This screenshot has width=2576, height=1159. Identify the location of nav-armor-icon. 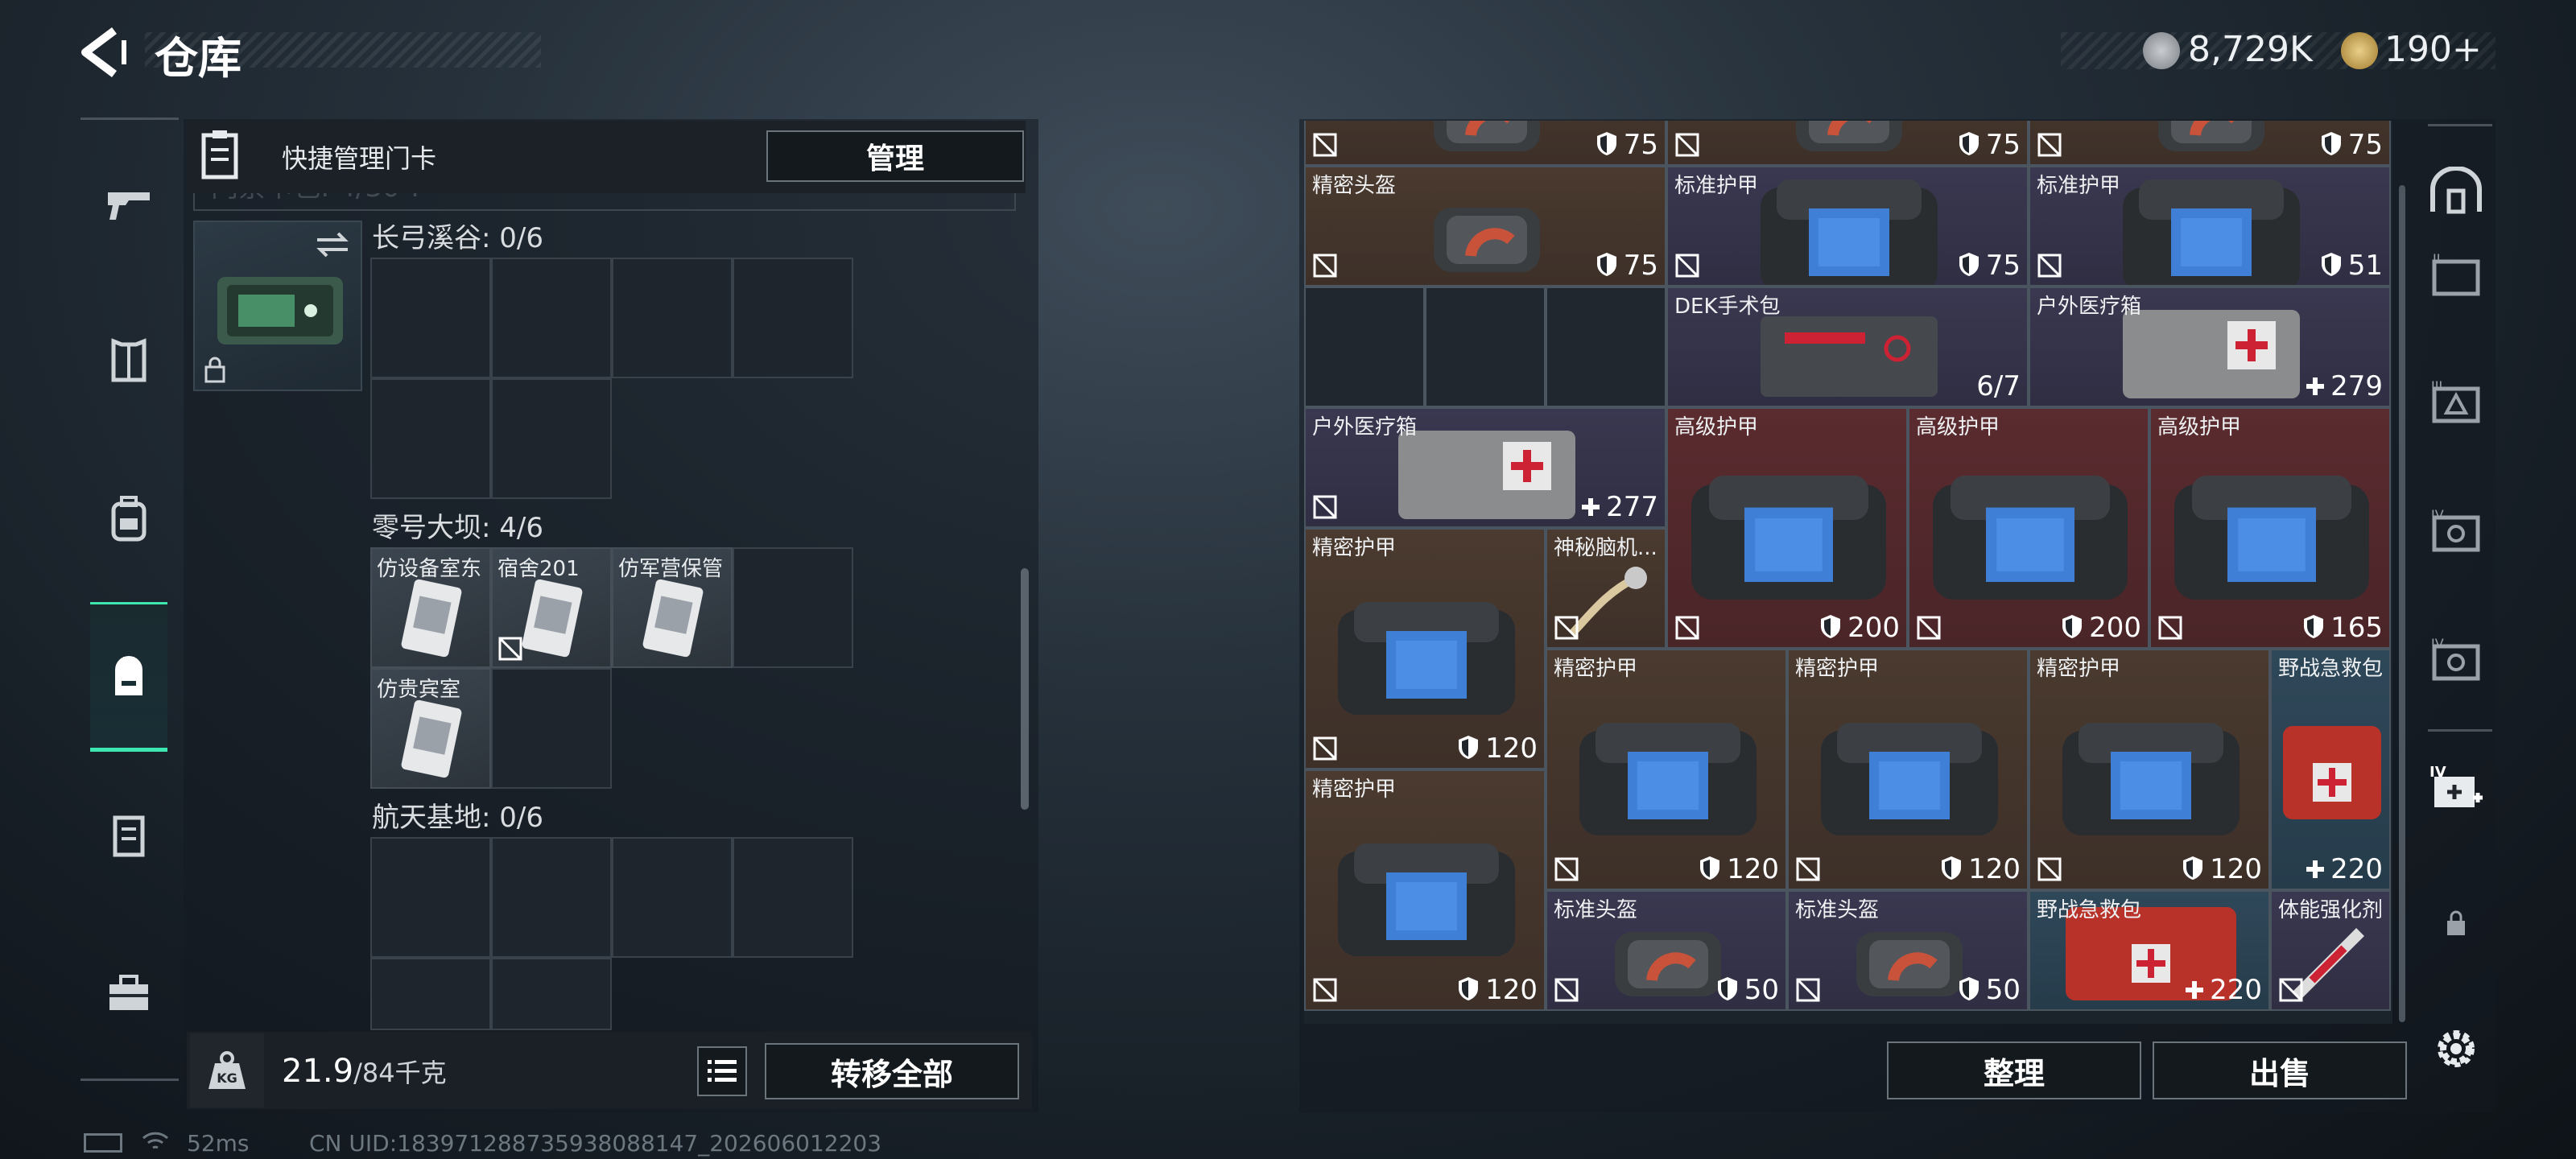
(129, 360).